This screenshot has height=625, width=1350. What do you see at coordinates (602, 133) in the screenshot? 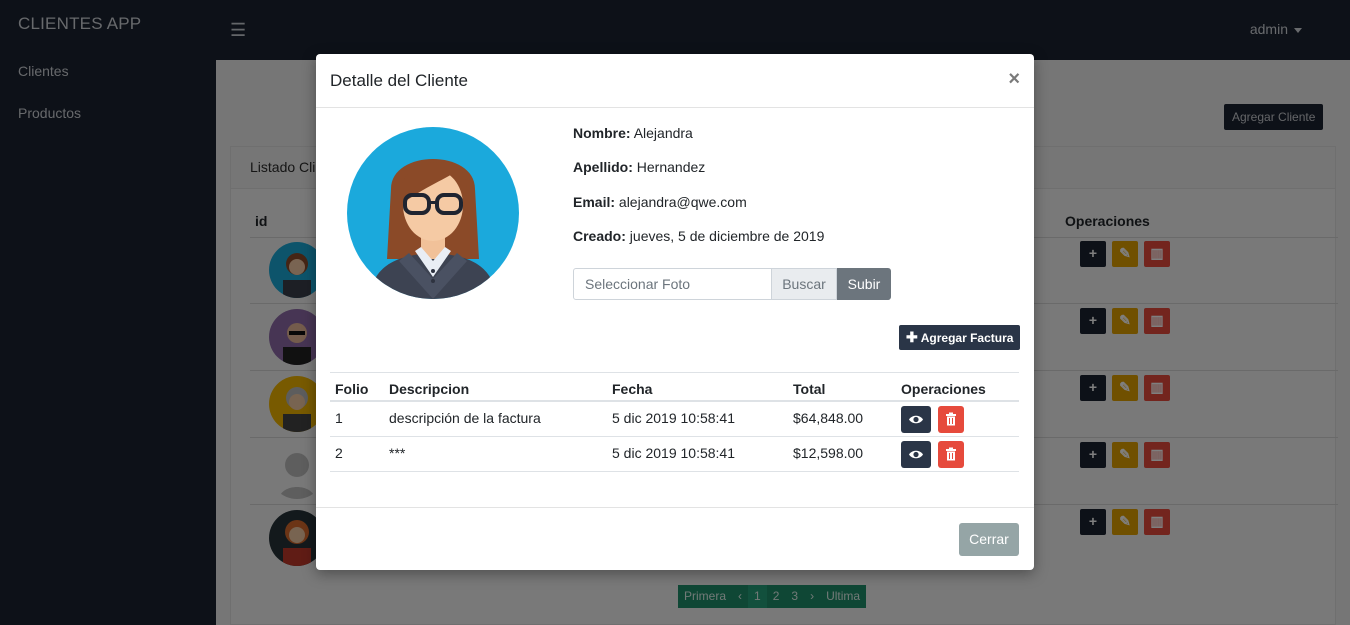
I see `field-label: Nombre:` at bounding box center [602, 133].